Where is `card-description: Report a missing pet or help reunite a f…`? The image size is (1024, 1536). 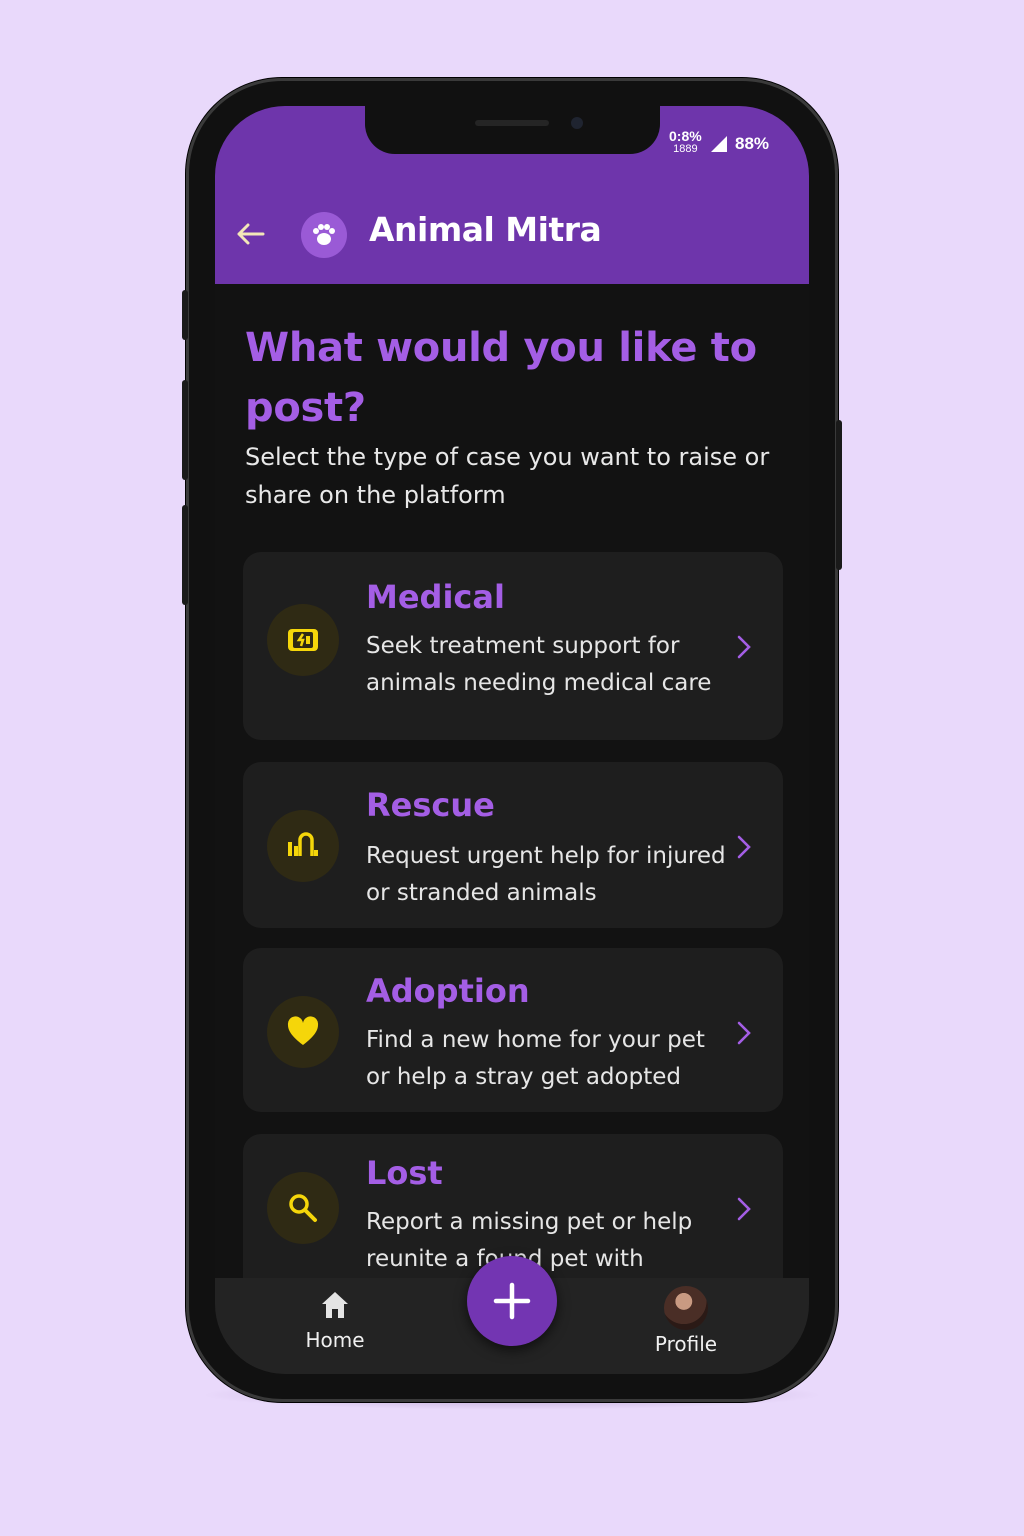 card-description: Report a missing pet or help reunite a f… is located at coordinates (529, 1240).